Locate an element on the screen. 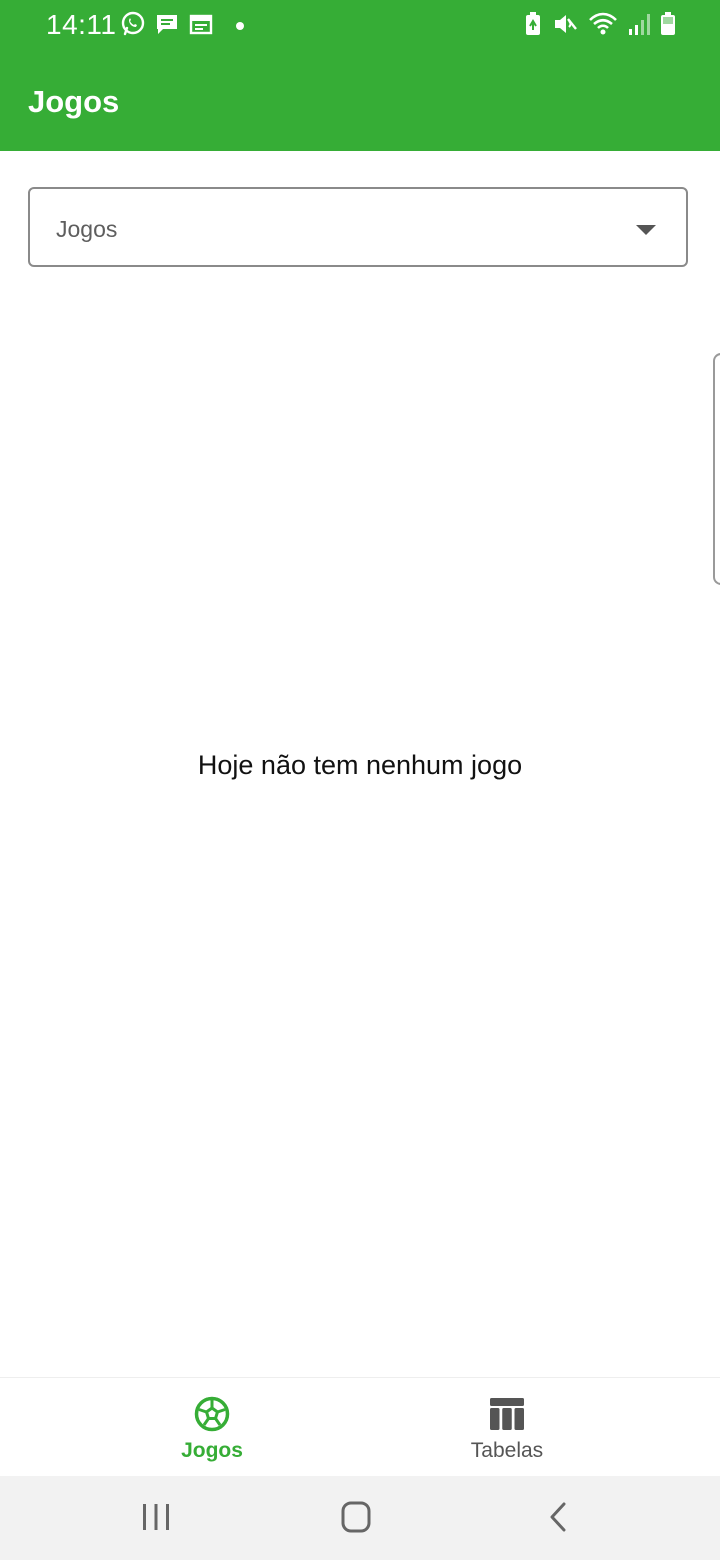  status-bar: 14:11 is located at coordinates (360, 26).